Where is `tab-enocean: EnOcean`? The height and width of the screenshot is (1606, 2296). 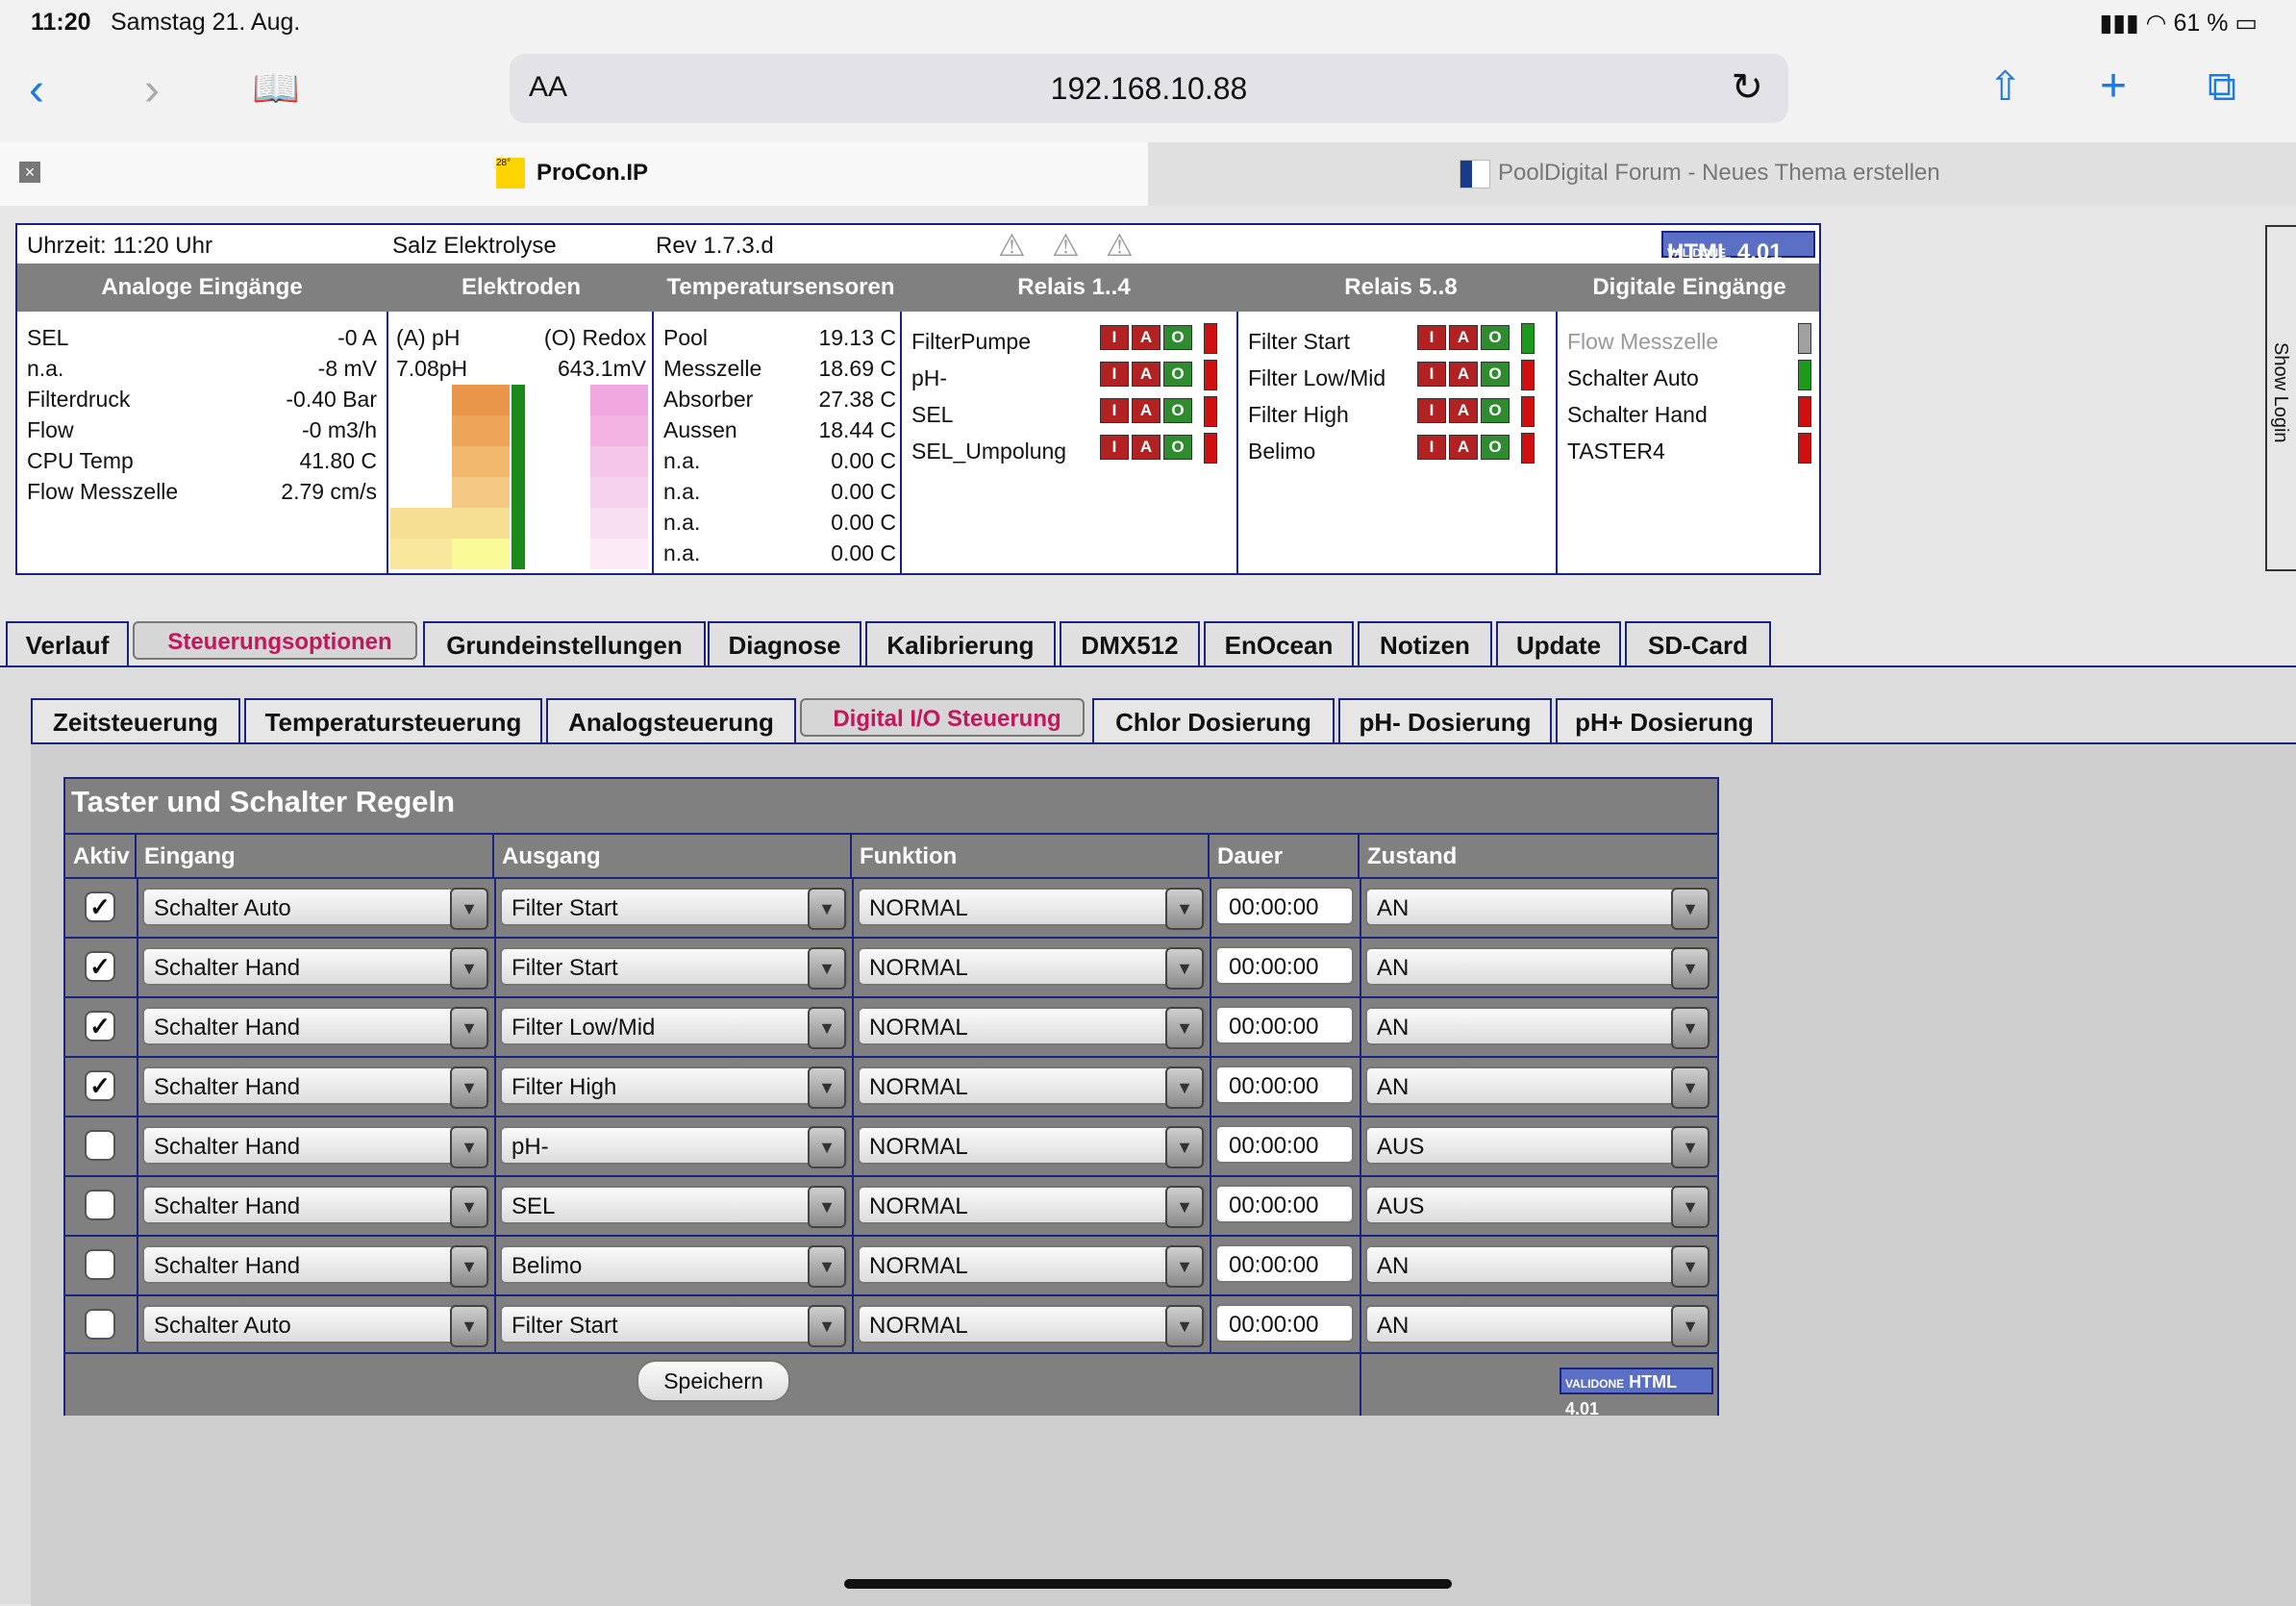 tab-enocean: EnOcean is located at coordinates (1279, 644).